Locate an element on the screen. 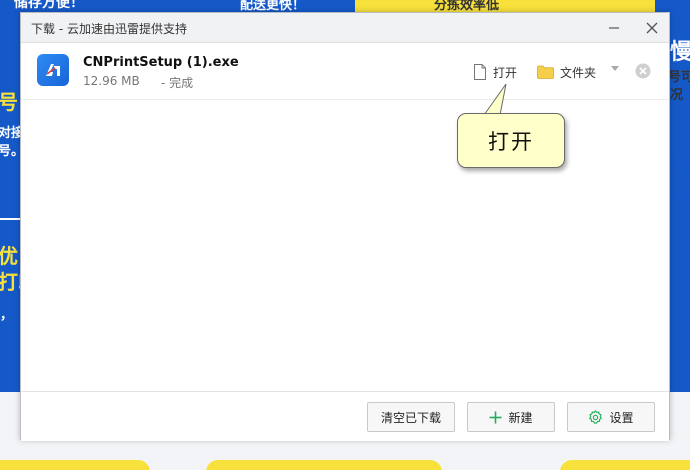 The width and height of the screenshot is (690, 470). download-status: - 完成 is located at coordinates (177, 83).